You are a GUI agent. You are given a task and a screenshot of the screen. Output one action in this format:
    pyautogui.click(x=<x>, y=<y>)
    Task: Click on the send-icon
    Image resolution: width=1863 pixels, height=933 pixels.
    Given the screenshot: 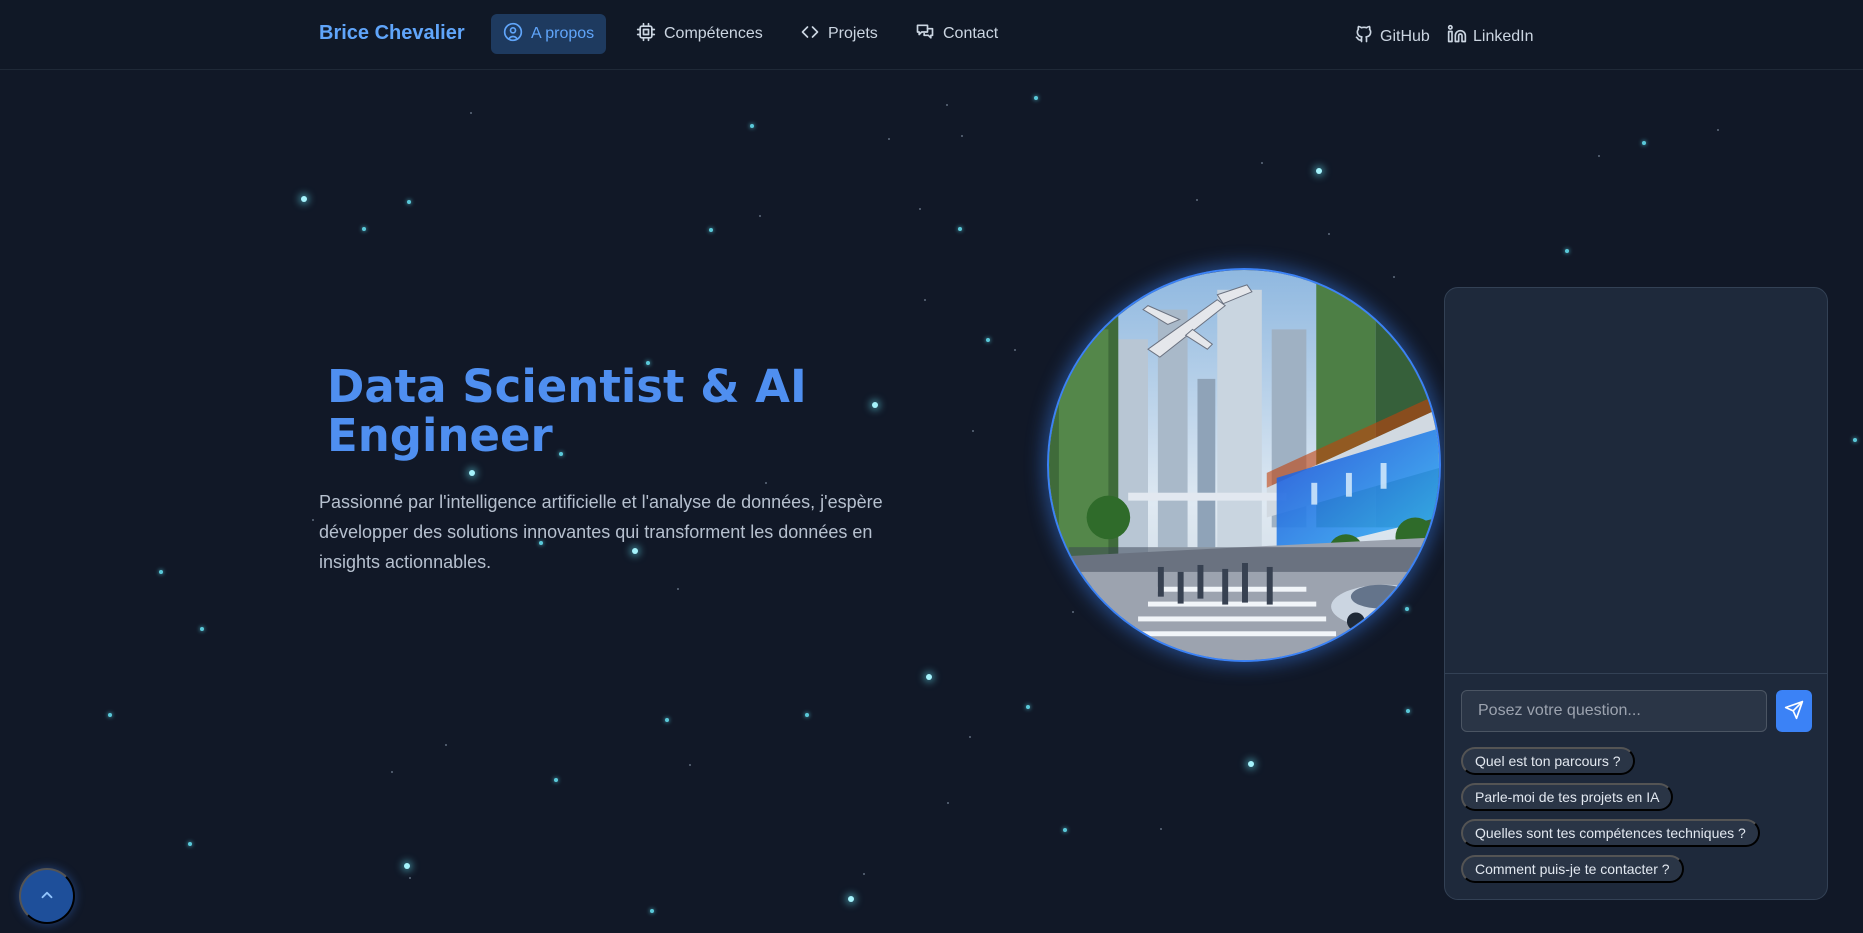 What is the action you would take?
    pyautogui.click(x=1794, y=711)
    